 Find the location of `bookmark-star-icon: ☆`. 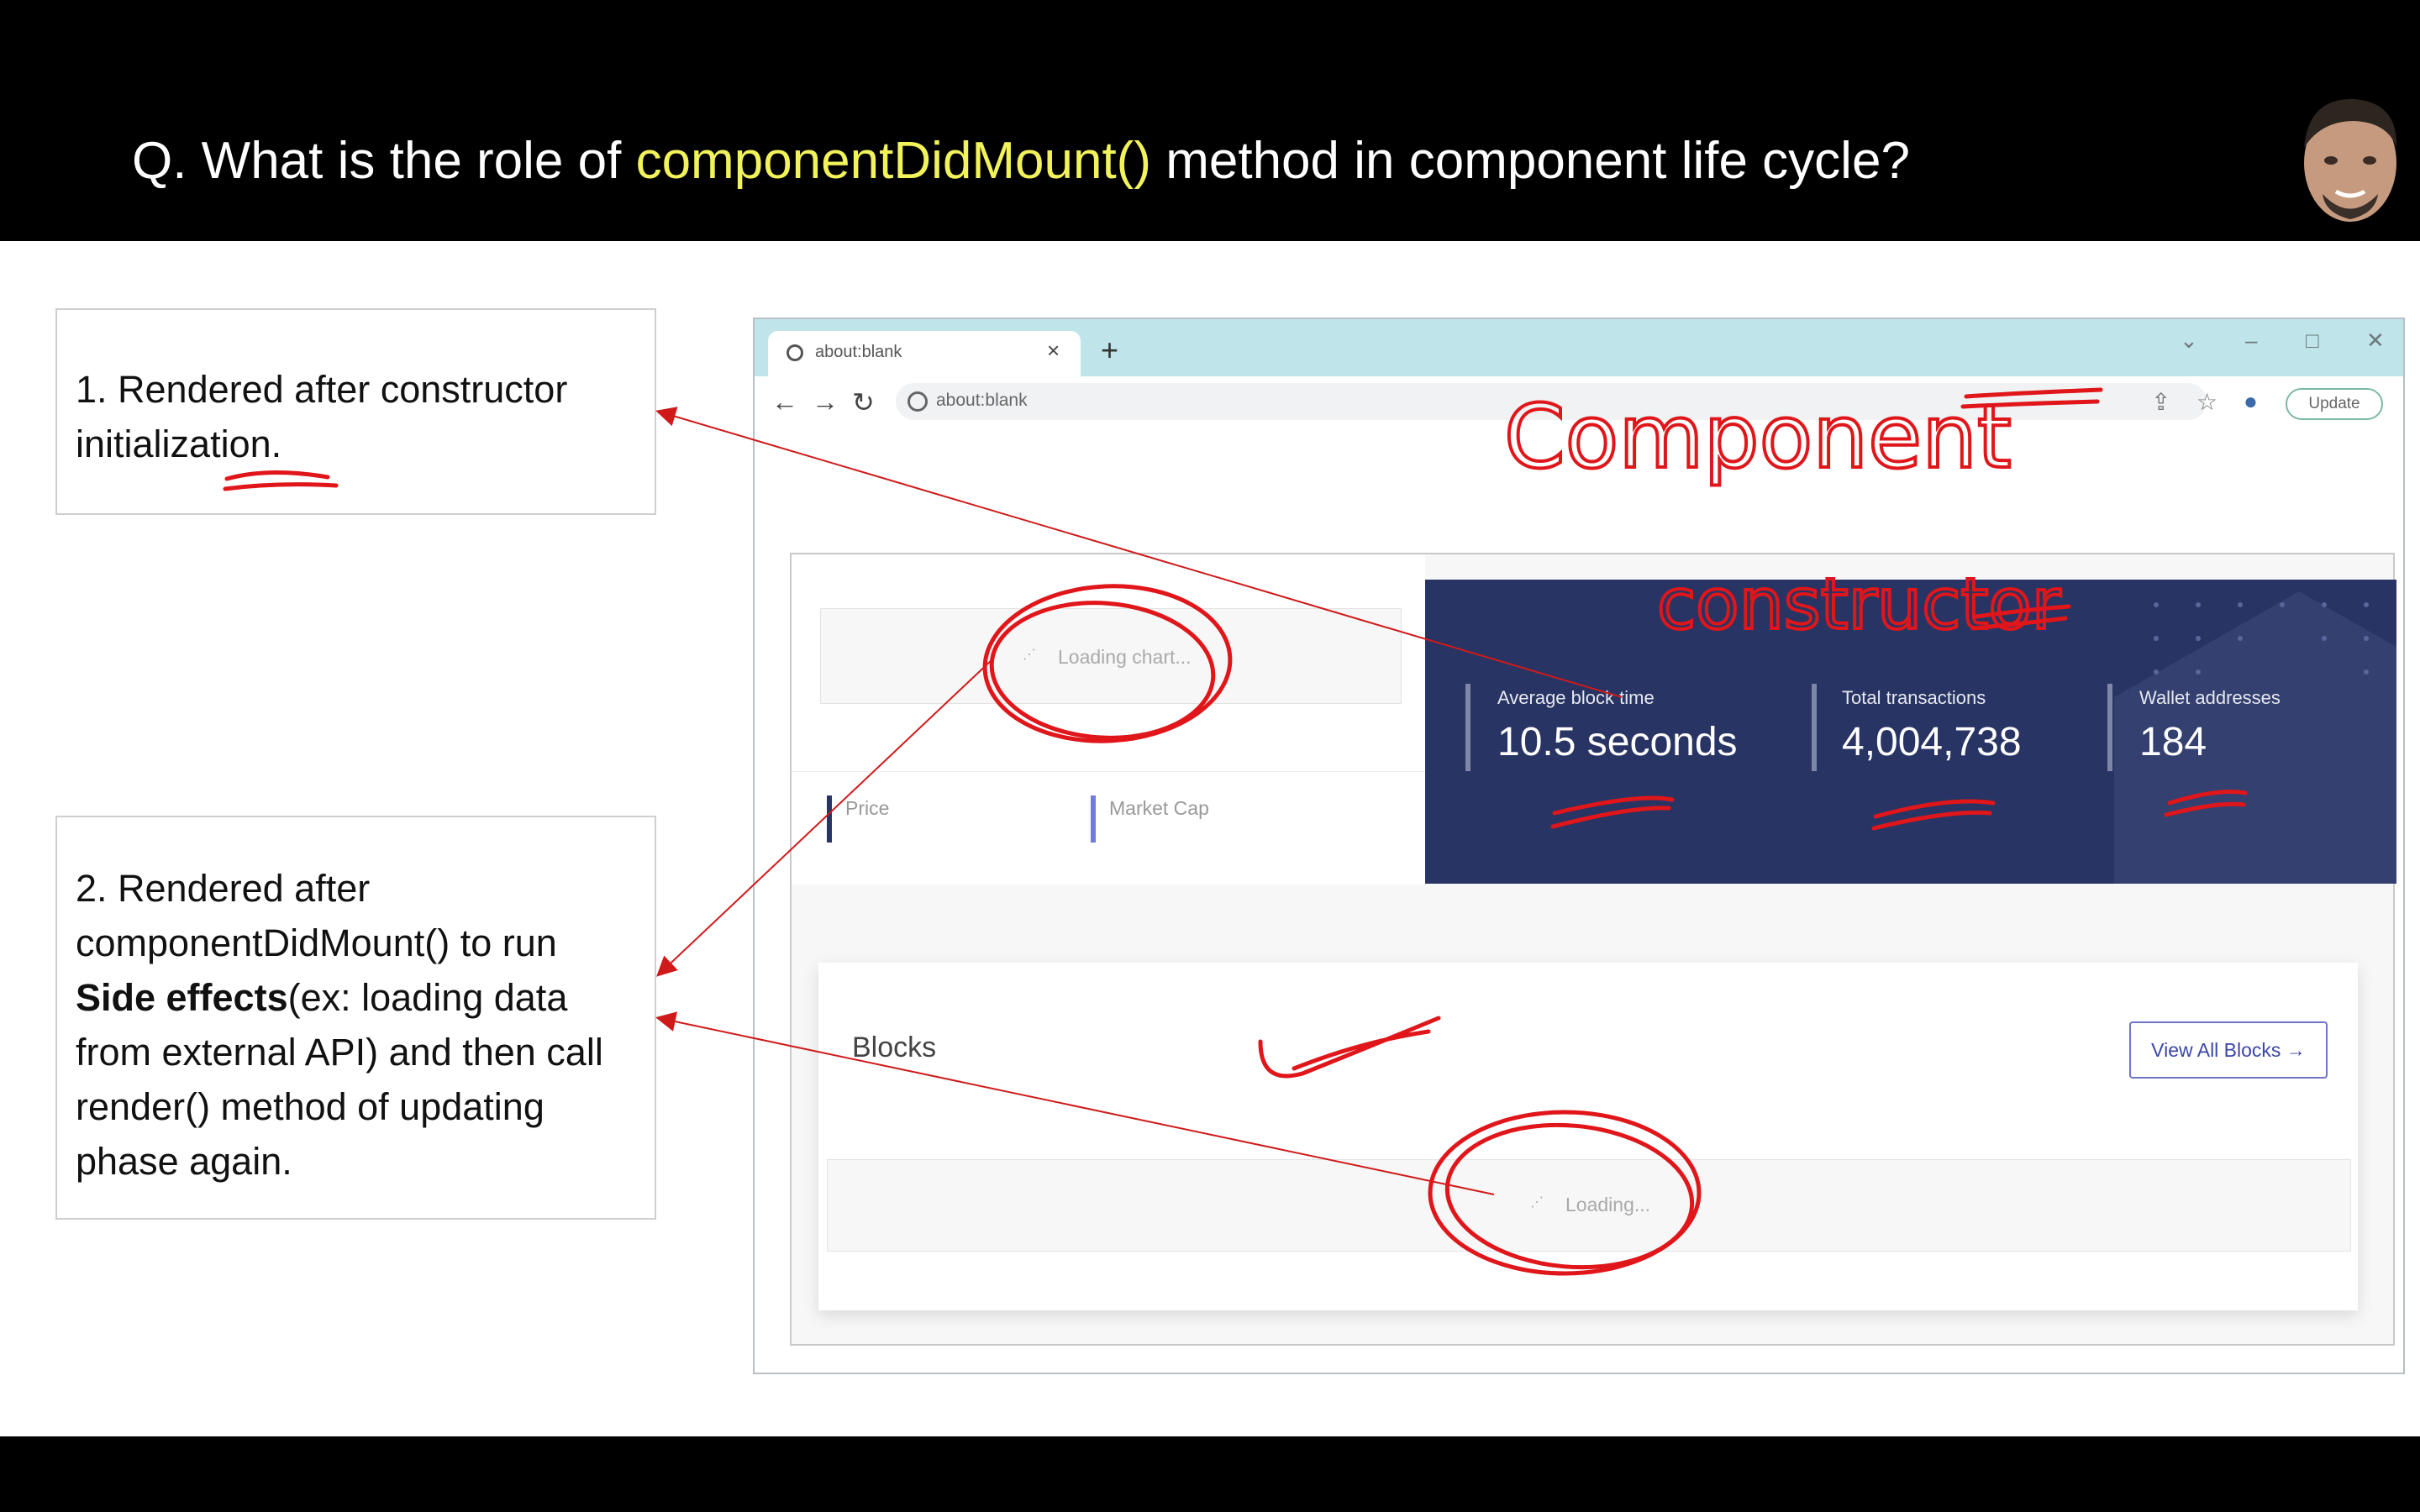

bookmark-star-icon: ☆ is located at coordinates (2207, 402).